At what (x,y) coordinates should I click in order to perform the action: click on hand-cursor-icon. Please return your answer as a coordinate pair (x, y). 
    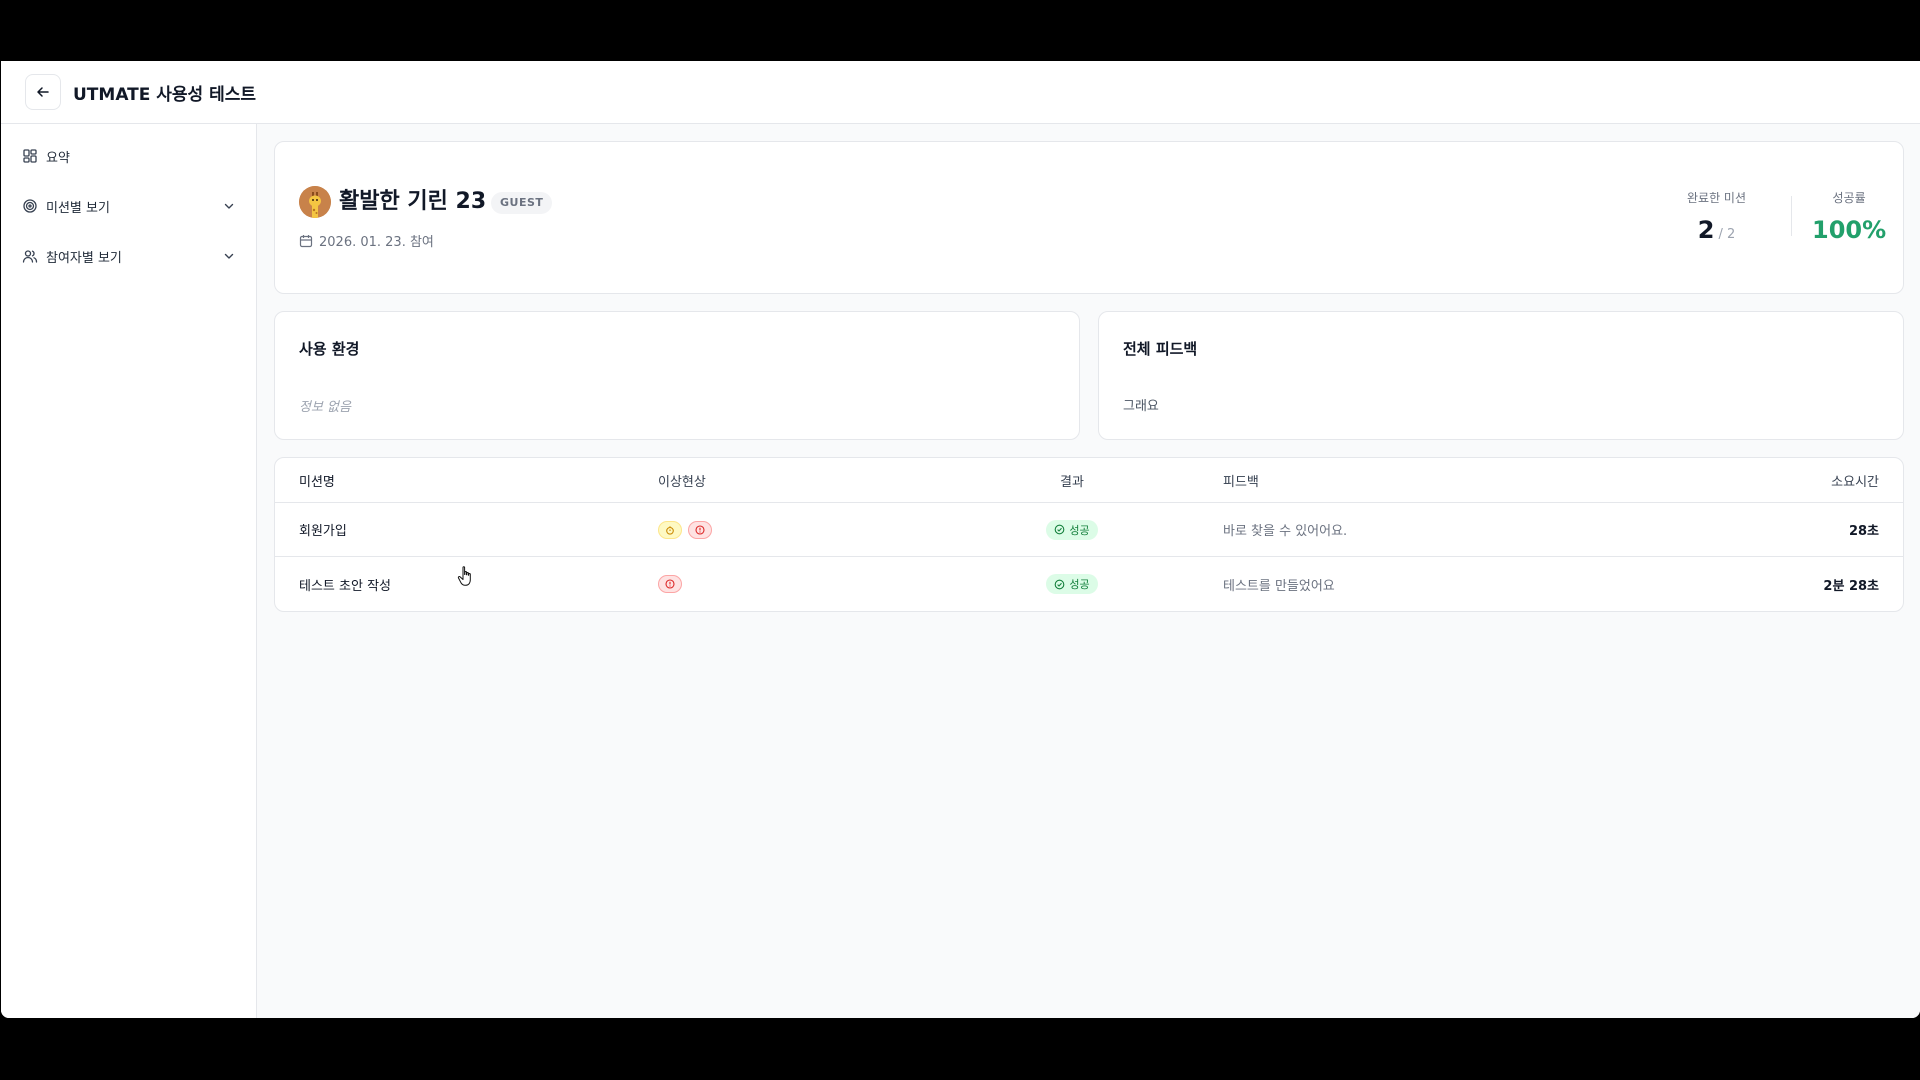
    Looking at the image, I should click on (464, 576).